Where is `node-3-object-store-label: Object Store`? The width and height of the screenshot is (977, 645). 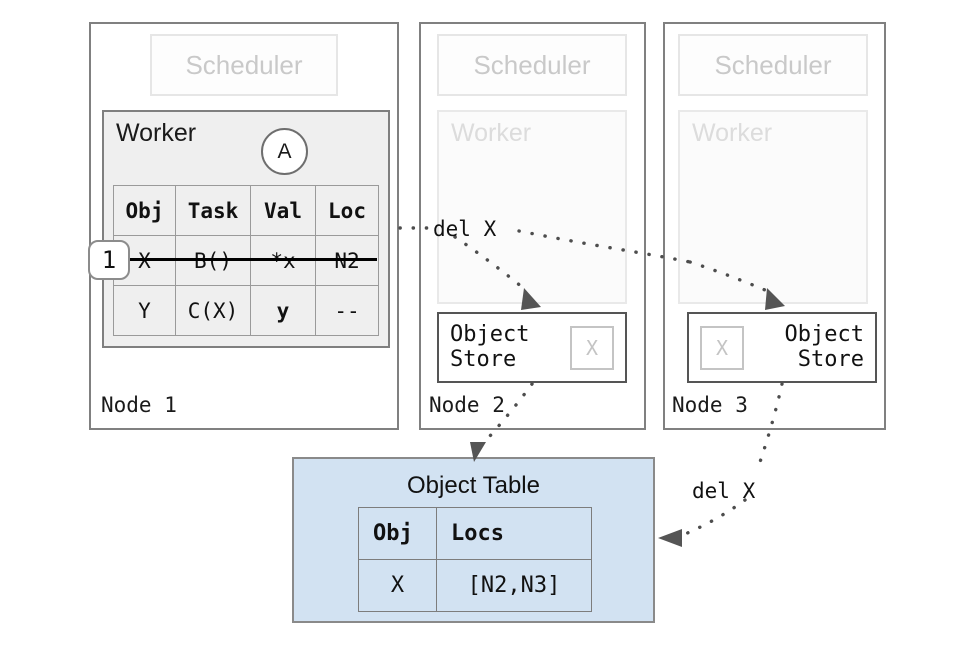 node-3-object-store-label: Object Store is located at coordinates (824, 346).